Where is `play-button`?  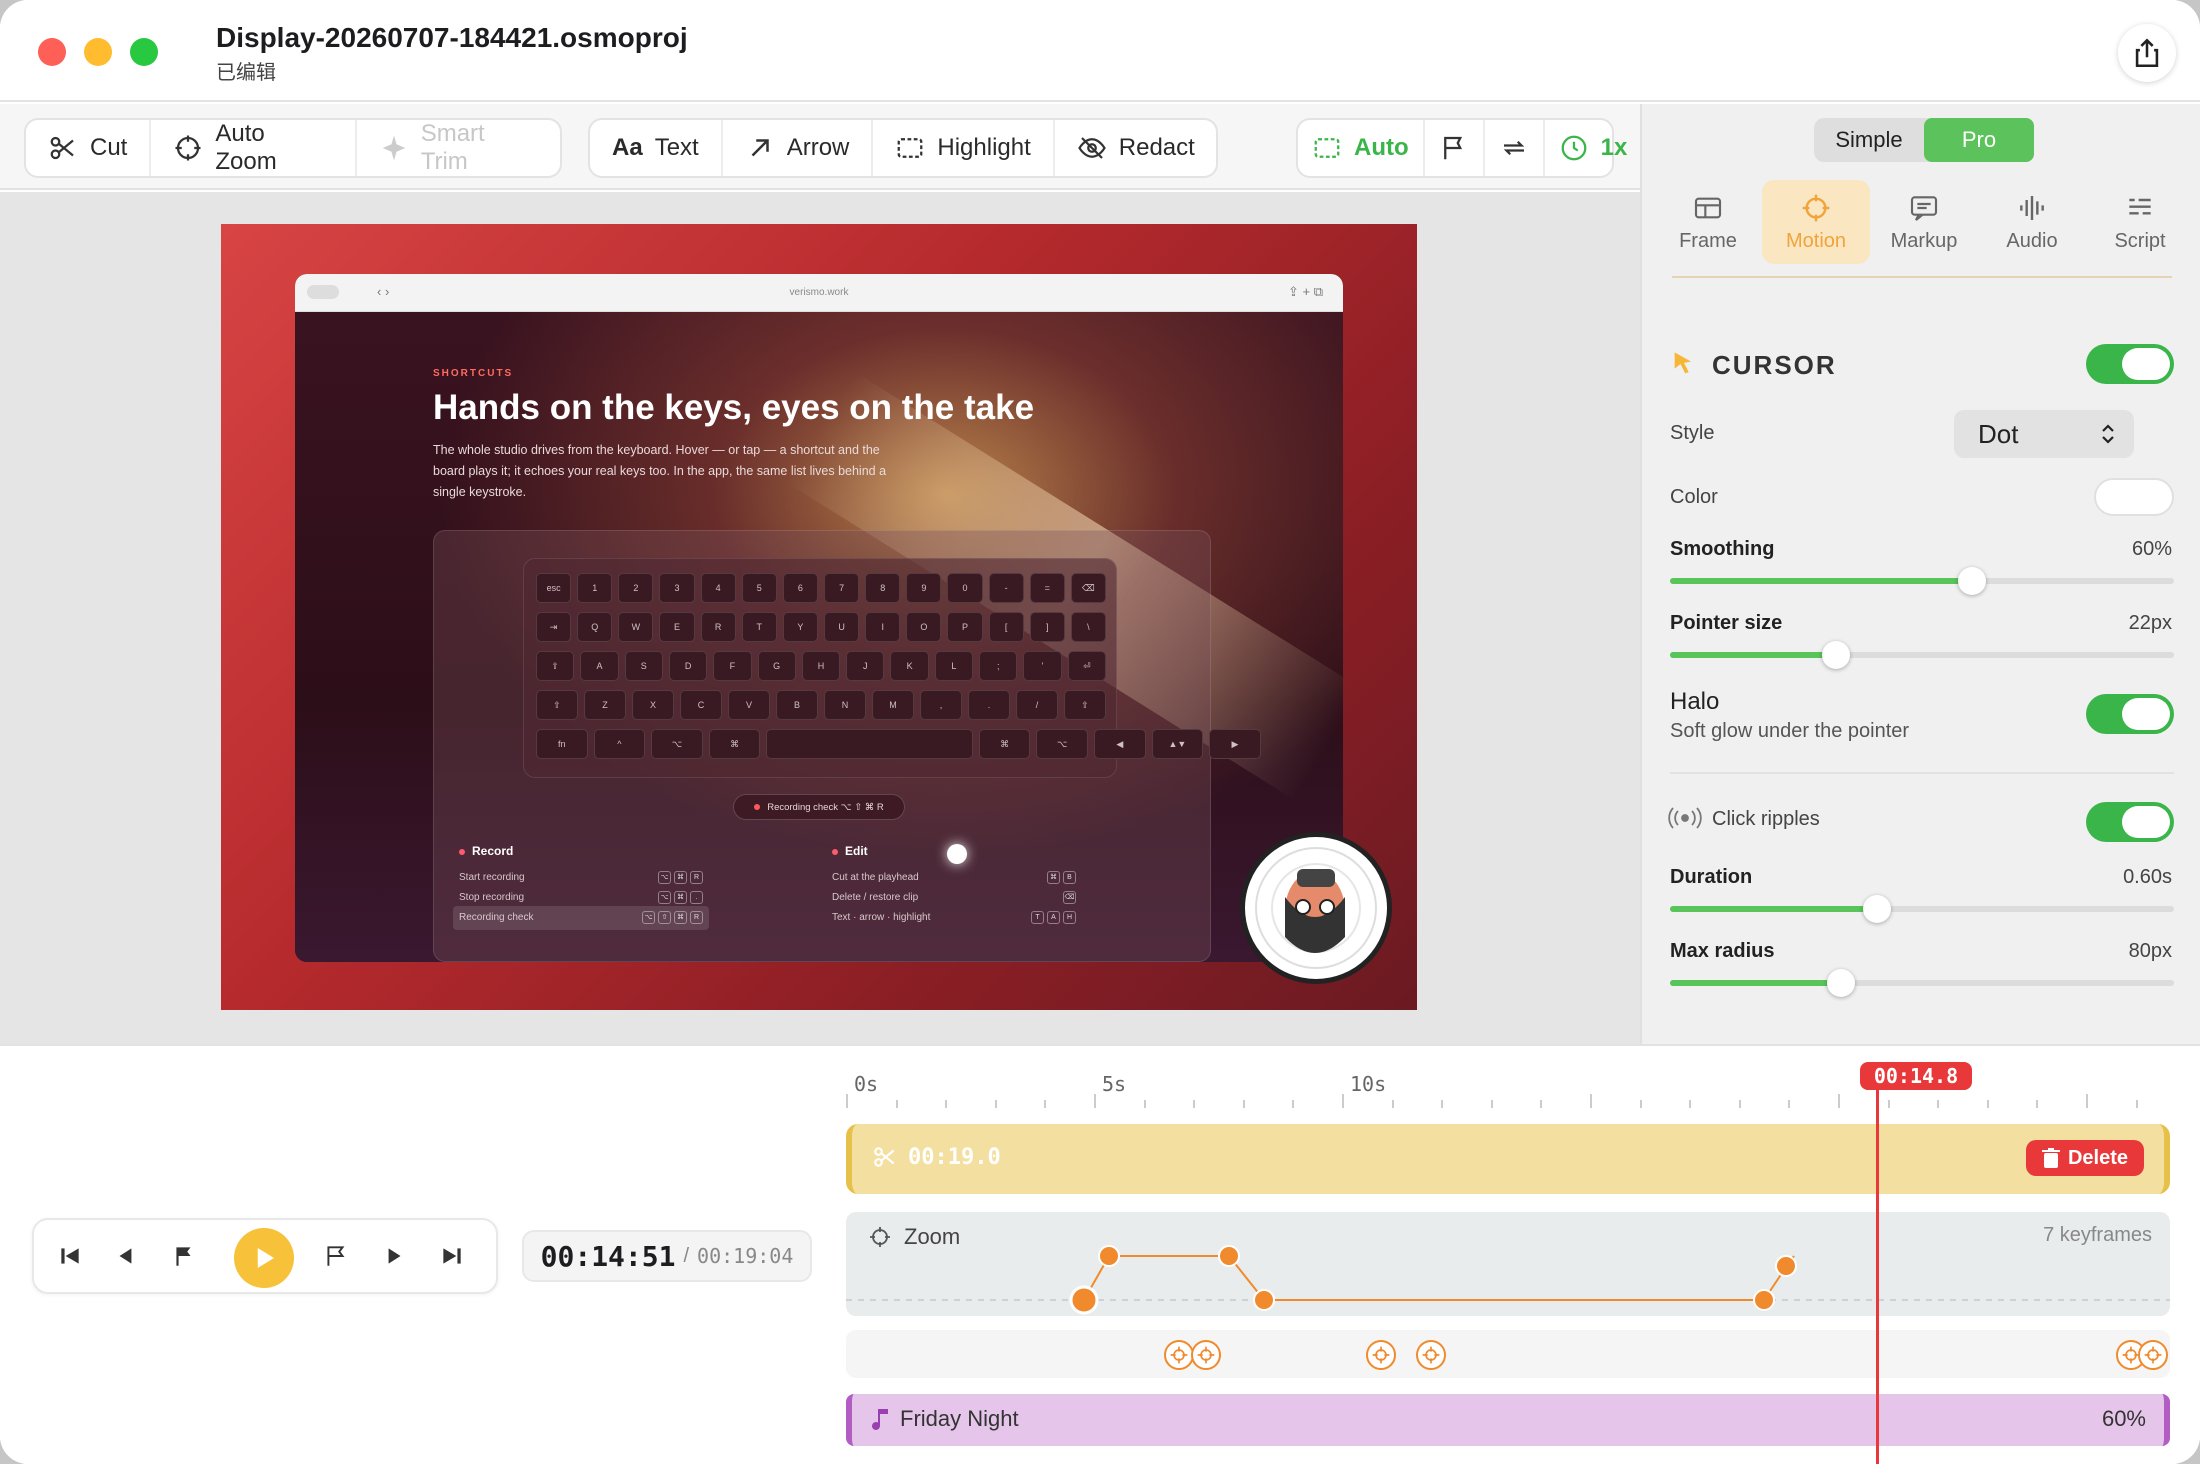
play-button is located at coordinates (264, 1258).